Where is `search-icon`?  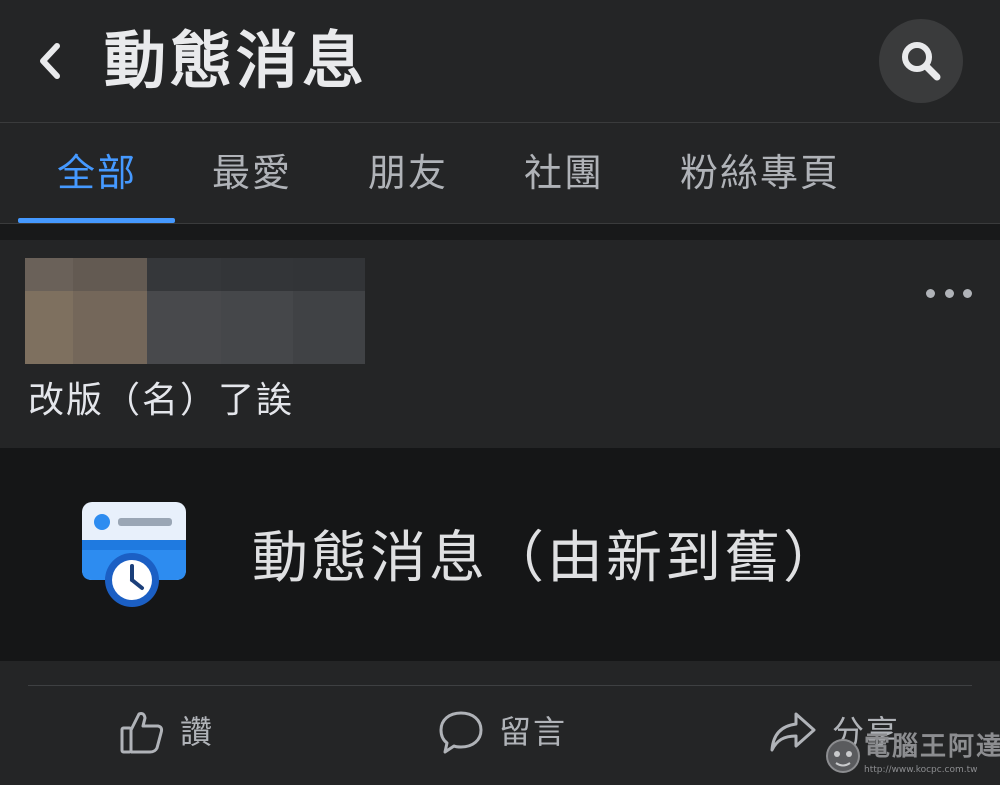
search-icon is located at coordinates (921, 61).